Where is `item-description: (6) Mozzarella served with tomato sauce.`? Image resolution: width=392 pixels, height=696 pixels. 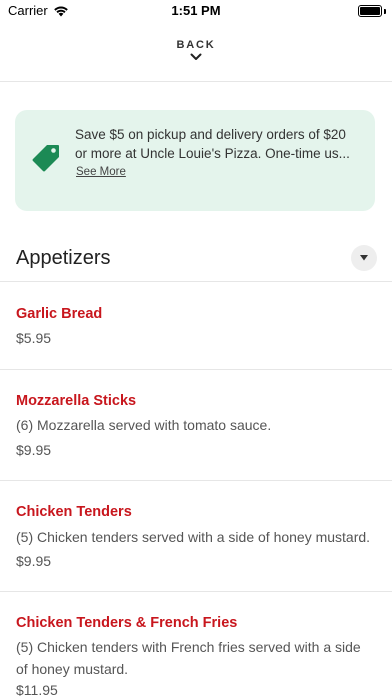 item-description: (6) Mozzarella served with tomato sauce. is located at coordinates (144, 425).